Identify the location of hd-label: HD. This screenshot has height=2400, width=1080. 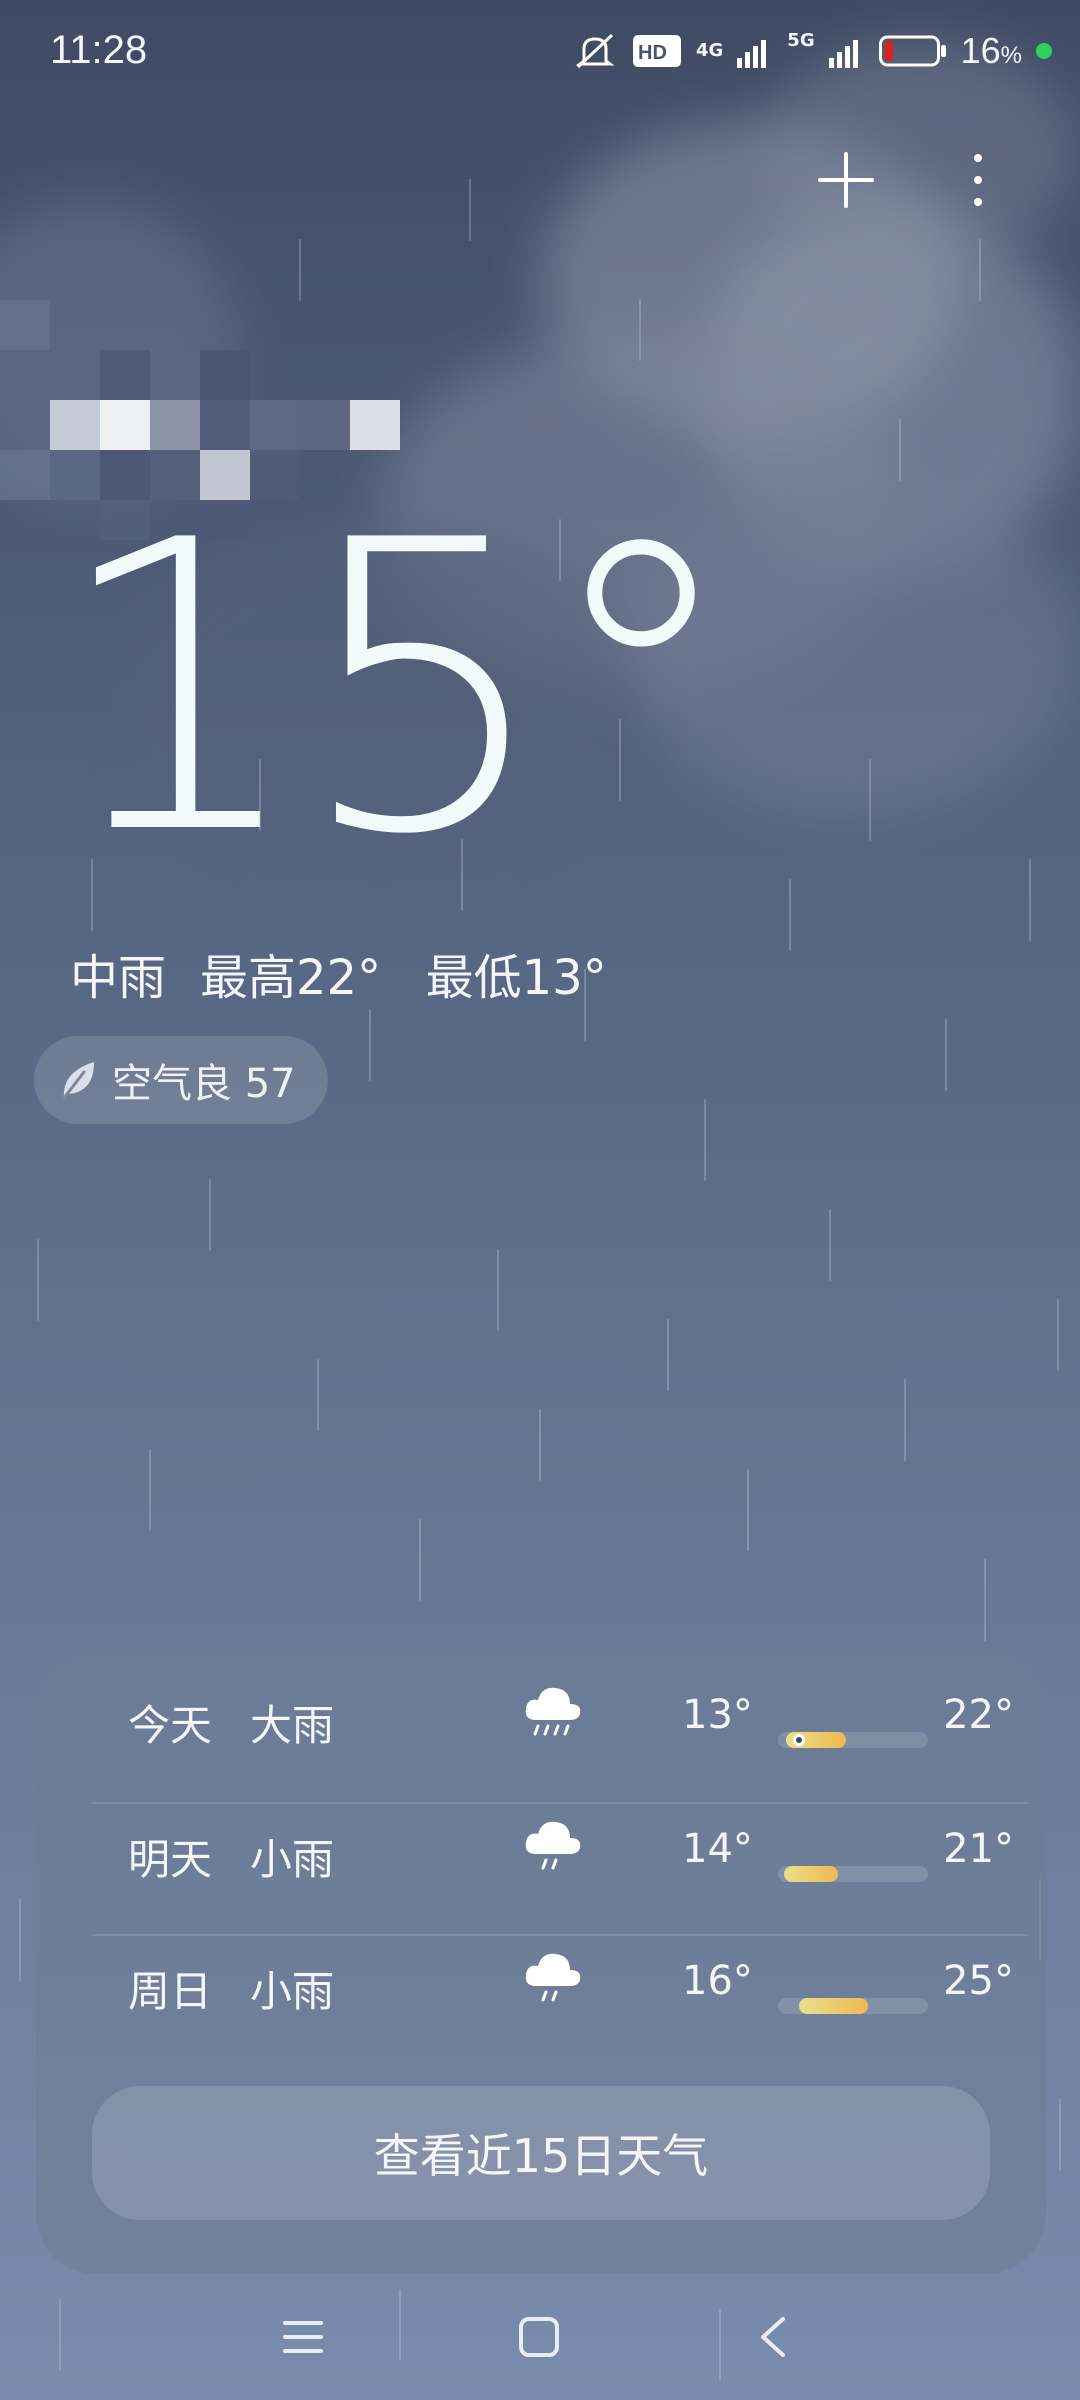
(652, 53).